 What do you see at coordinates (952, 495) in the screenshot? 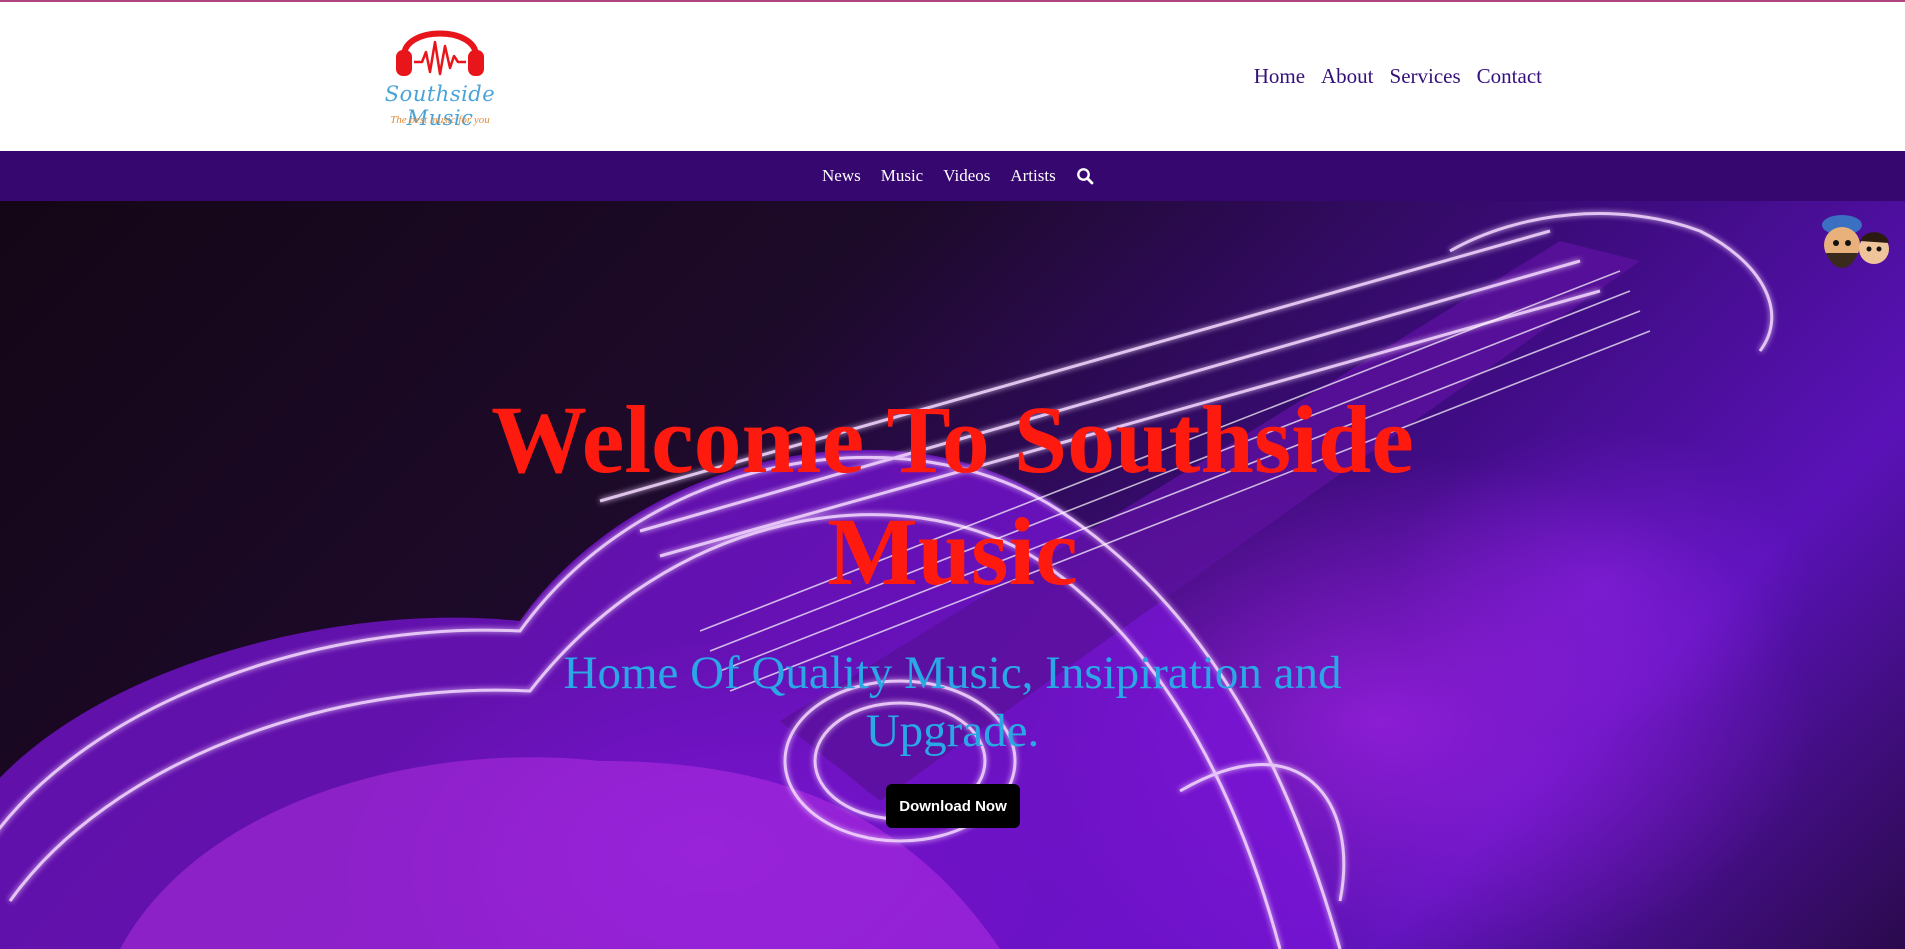
I see `hero-title: Welcome To Southside Music` at bounding box center [952, 495].